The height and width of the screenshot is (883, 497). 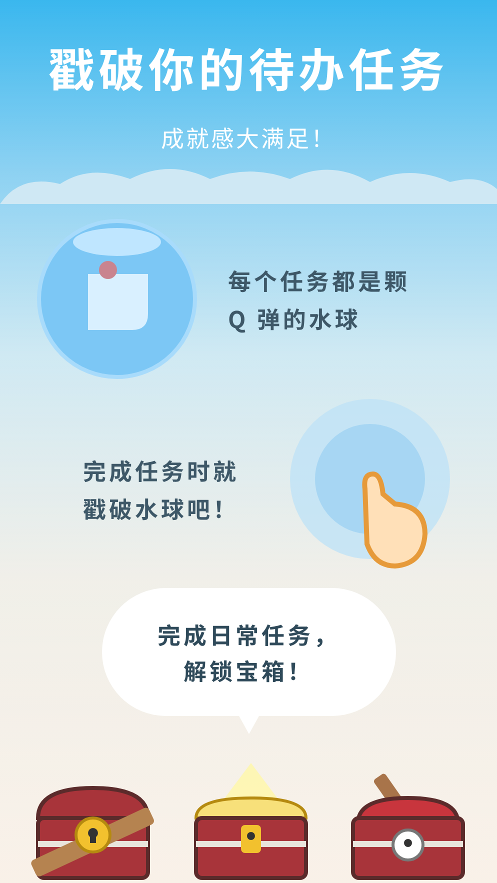 I want to click on feature-text: 完成任务时就, so click(x=161, y=470).